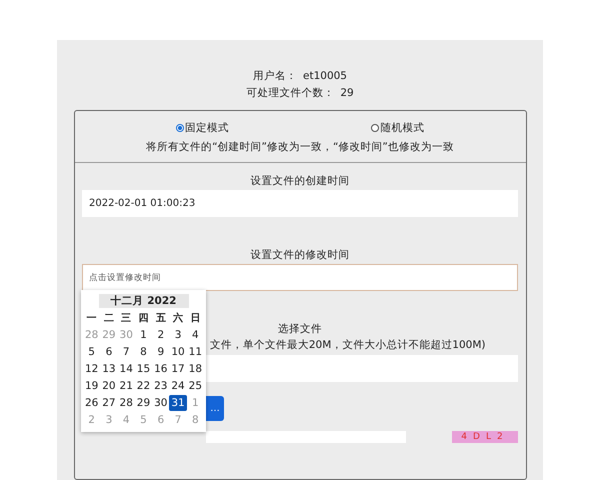 The image size is (600, 480). Describe the element at coordinates (143, 301) in the screenshot. I see `month-title: 十二月 2022` at that location.